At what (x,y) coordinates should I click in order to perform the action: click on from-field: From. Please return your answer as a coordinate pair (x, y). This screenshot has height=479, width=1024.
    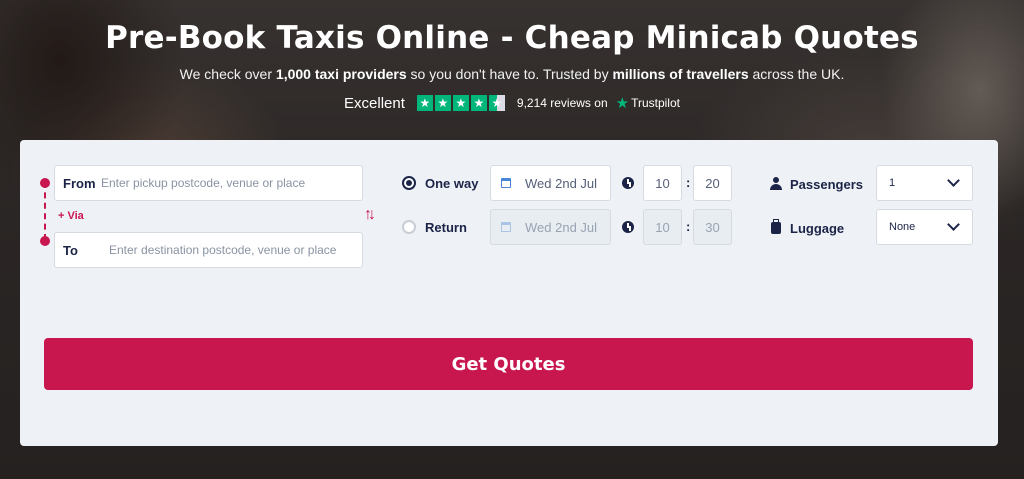
    Looking at the image, I should click on (208, 183).